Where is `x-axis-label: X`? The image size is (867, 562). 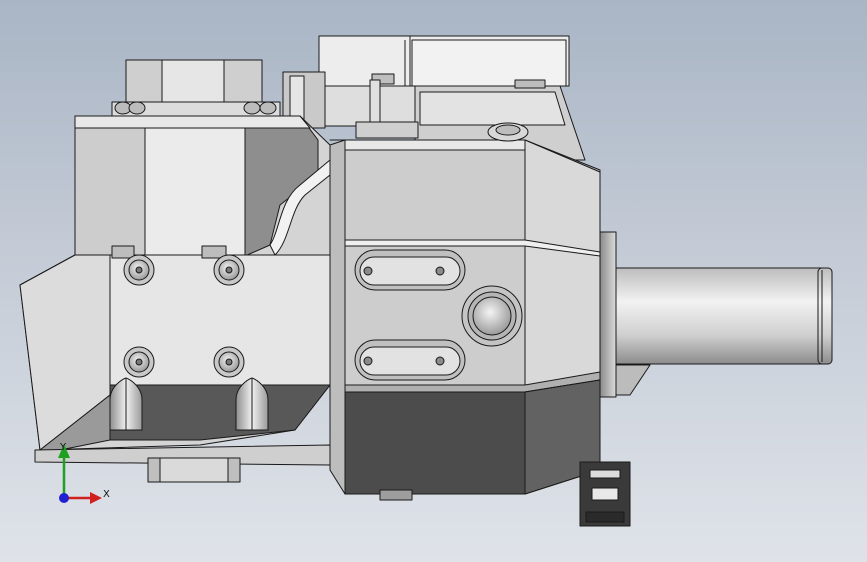
x-axis-label: X is located at coordinates (106, 494).